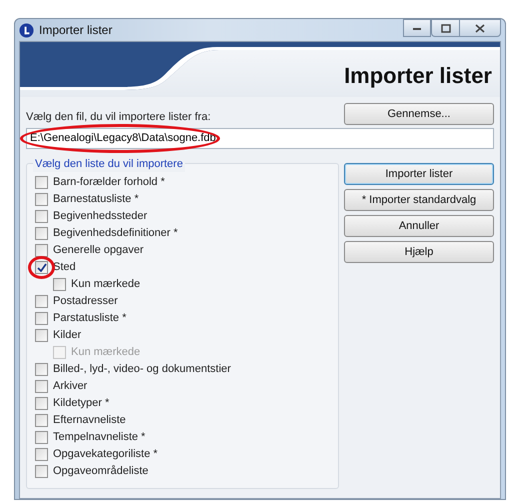 The width and height of the screenshot is (508, 504). I want to click on maximize-button, so click(445, 28).